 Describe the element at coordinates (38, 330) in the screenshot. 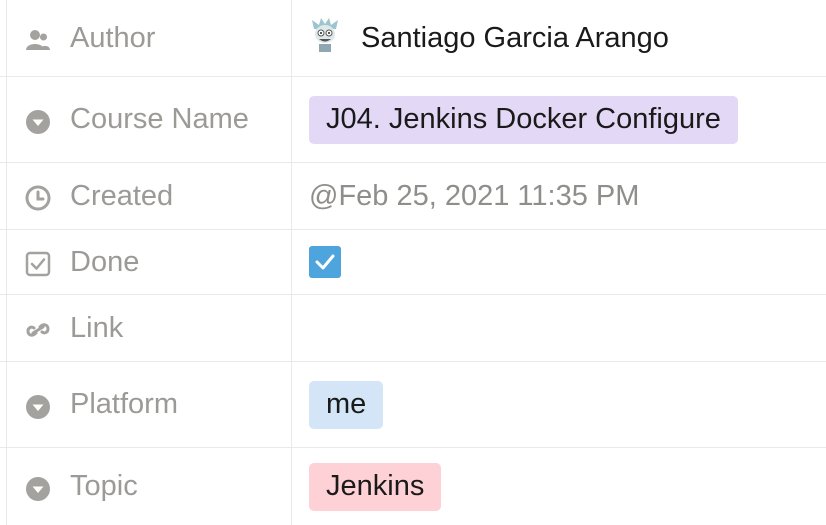

I see `link-icon` at that location.